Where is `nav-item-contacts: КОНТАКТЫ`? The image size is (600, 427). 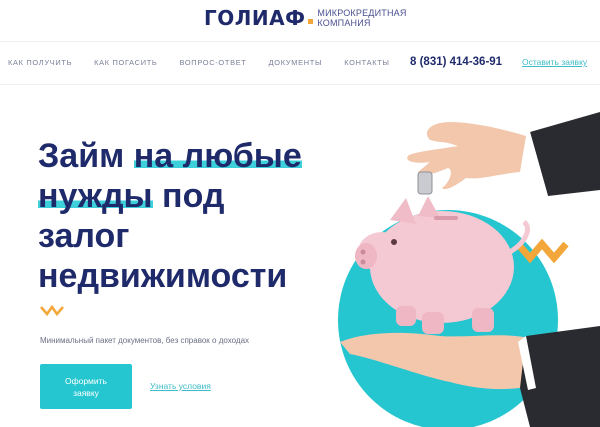
nav-item-contacts: КОНТАКТЫ is located at coordinates (366, 62).